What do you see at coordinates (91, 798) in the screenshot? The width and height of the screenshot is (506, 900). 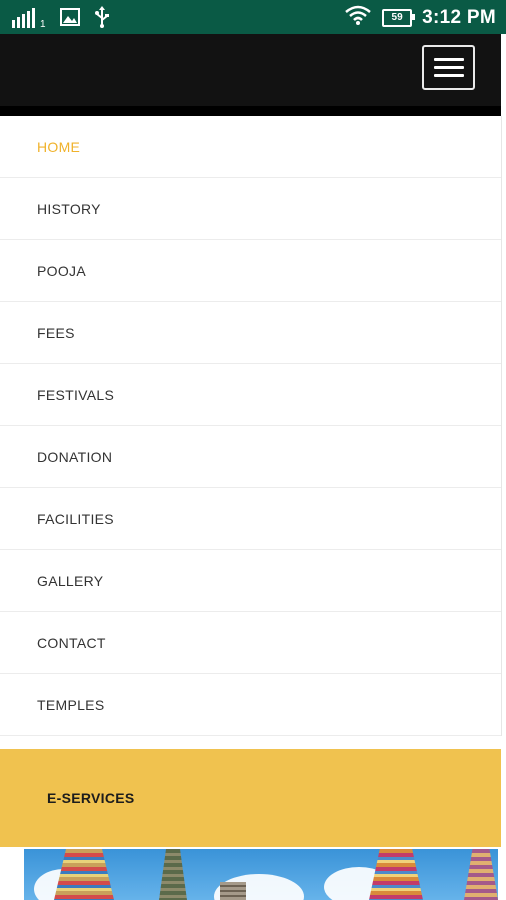 I see `e-services-label: E-SERVICES` at bounding box center [91, 798].